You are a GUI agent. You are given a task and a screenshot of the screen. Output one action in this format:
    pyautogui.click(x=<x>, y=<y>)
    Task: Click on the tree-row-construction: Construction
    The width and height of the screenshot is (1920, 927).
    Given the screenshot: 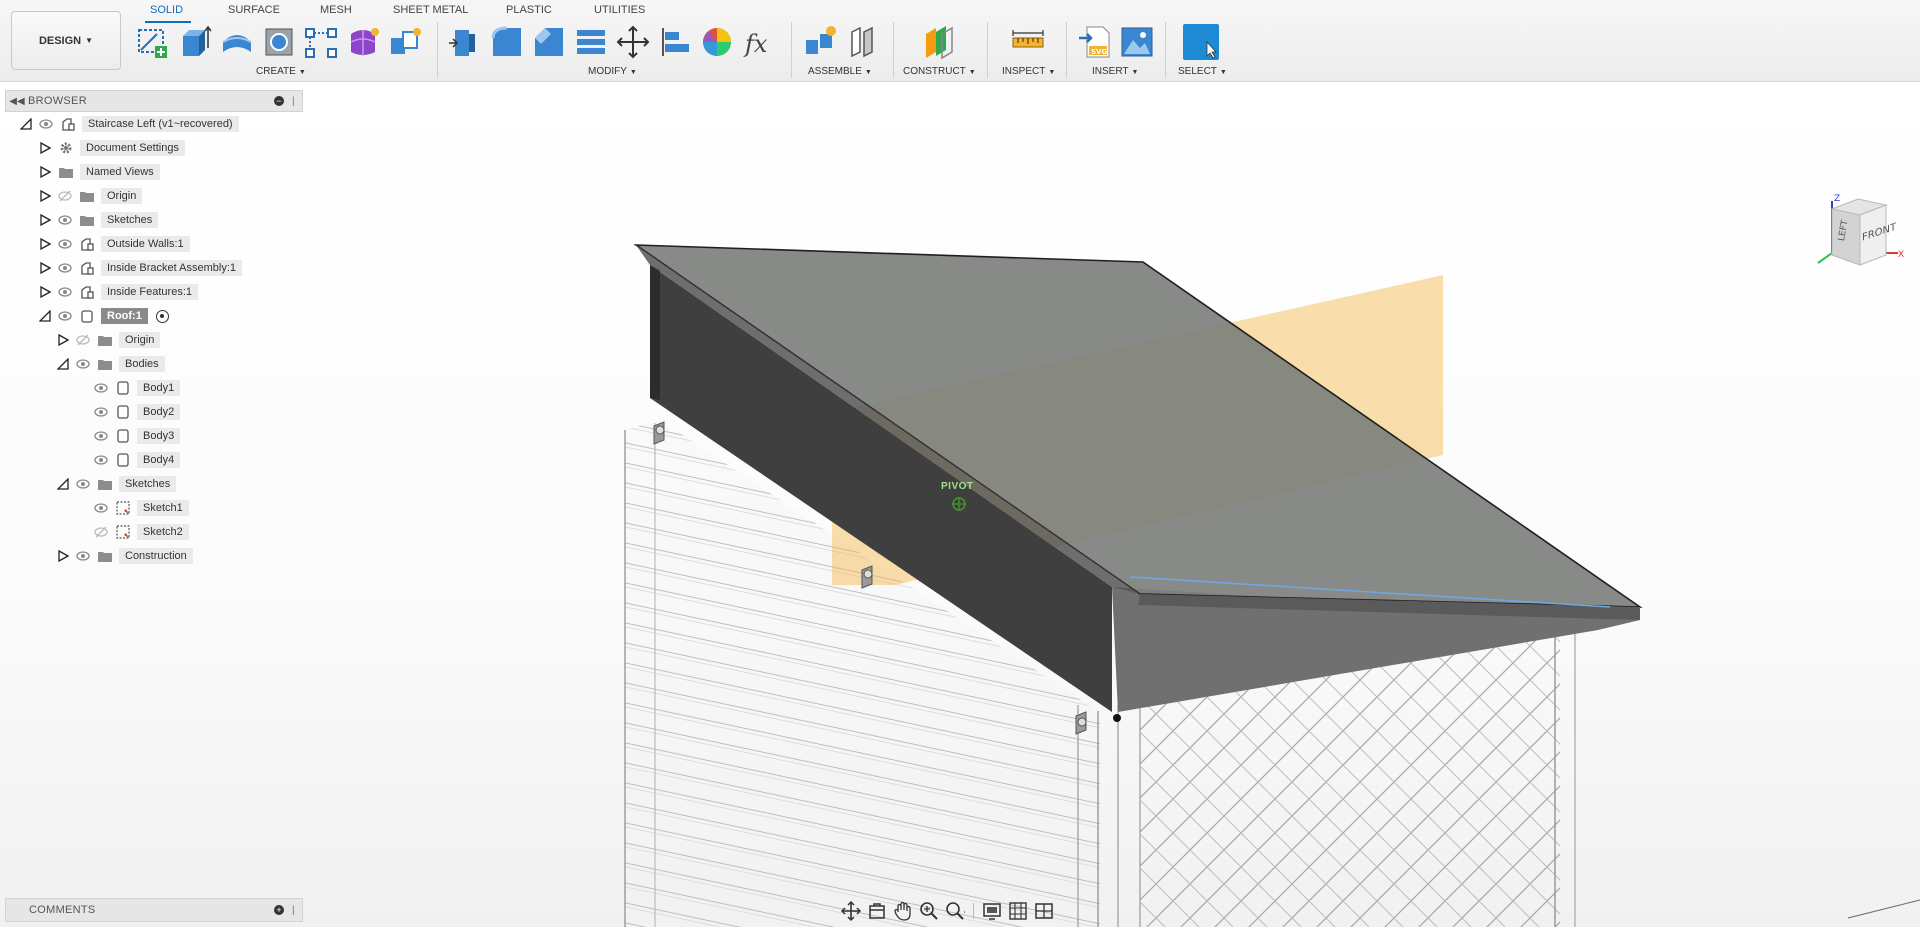 What is the action you would take?
    pyautogui.click(x=154, y=556)
    